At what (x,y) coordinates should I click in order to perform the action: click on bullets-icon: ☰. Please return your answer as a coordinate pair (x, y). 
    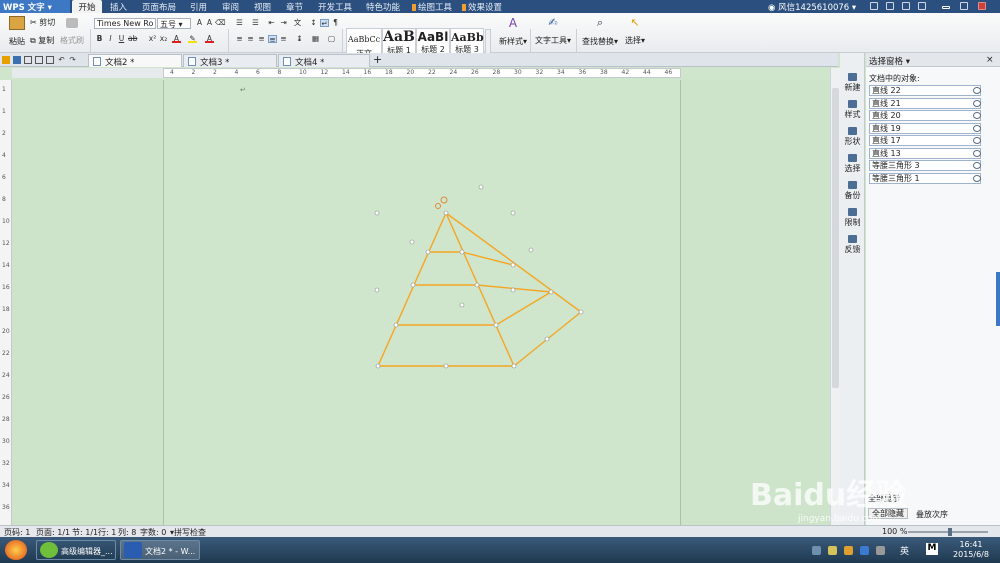
    Looking at the image, I should click on (239, 23).